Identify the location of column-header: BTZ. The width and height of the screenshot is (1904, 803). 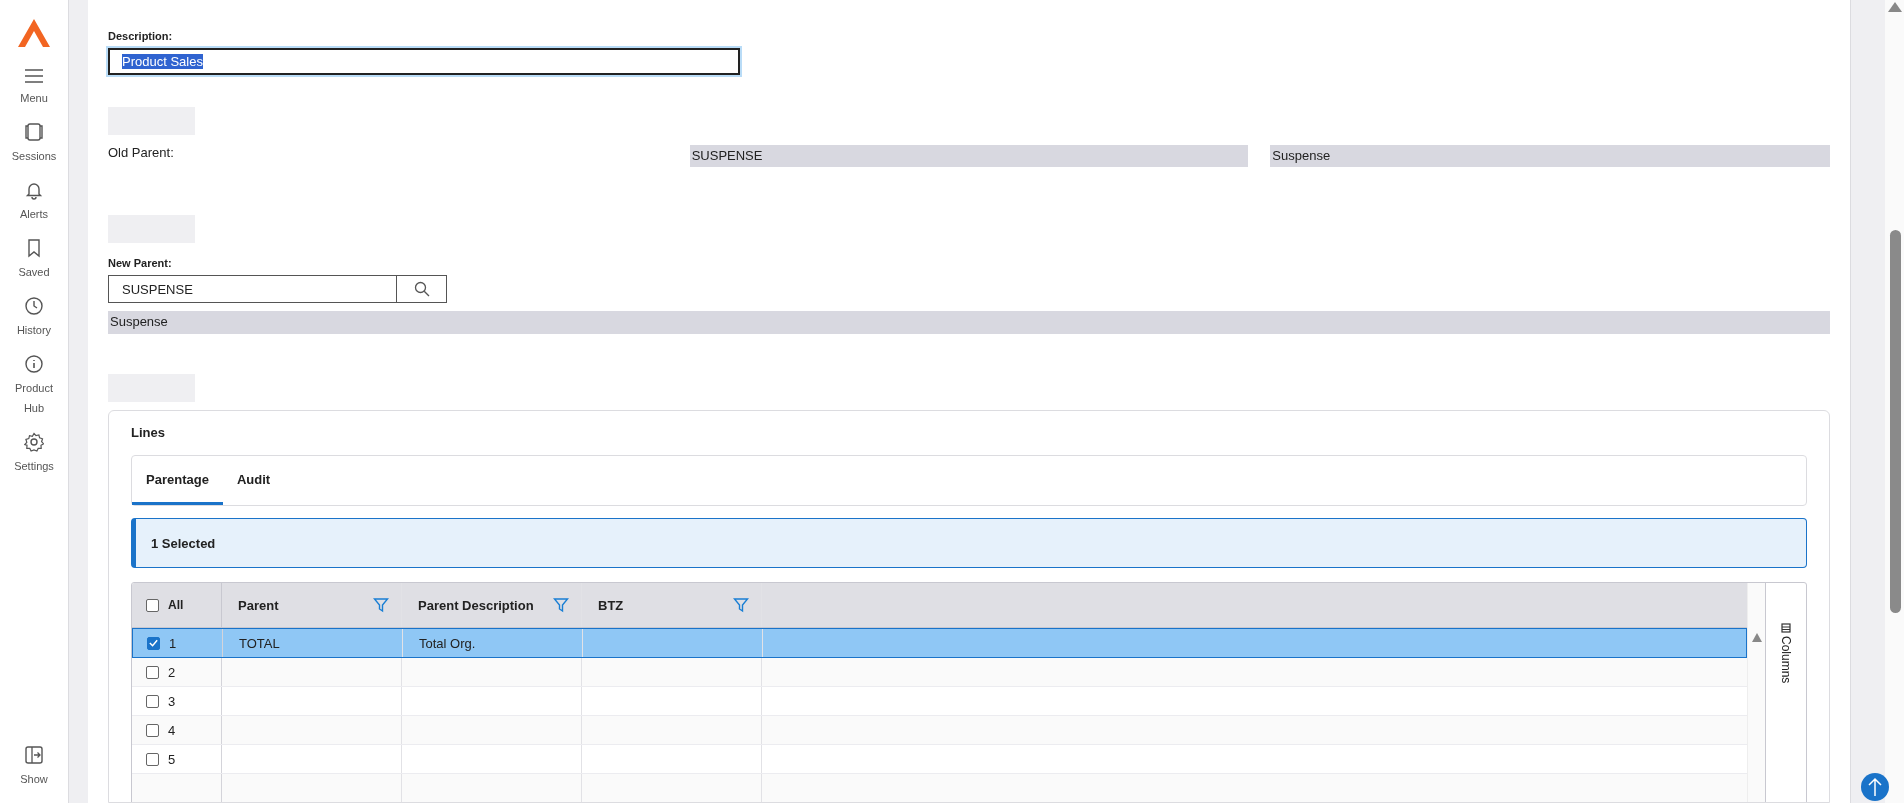
(611, 605).